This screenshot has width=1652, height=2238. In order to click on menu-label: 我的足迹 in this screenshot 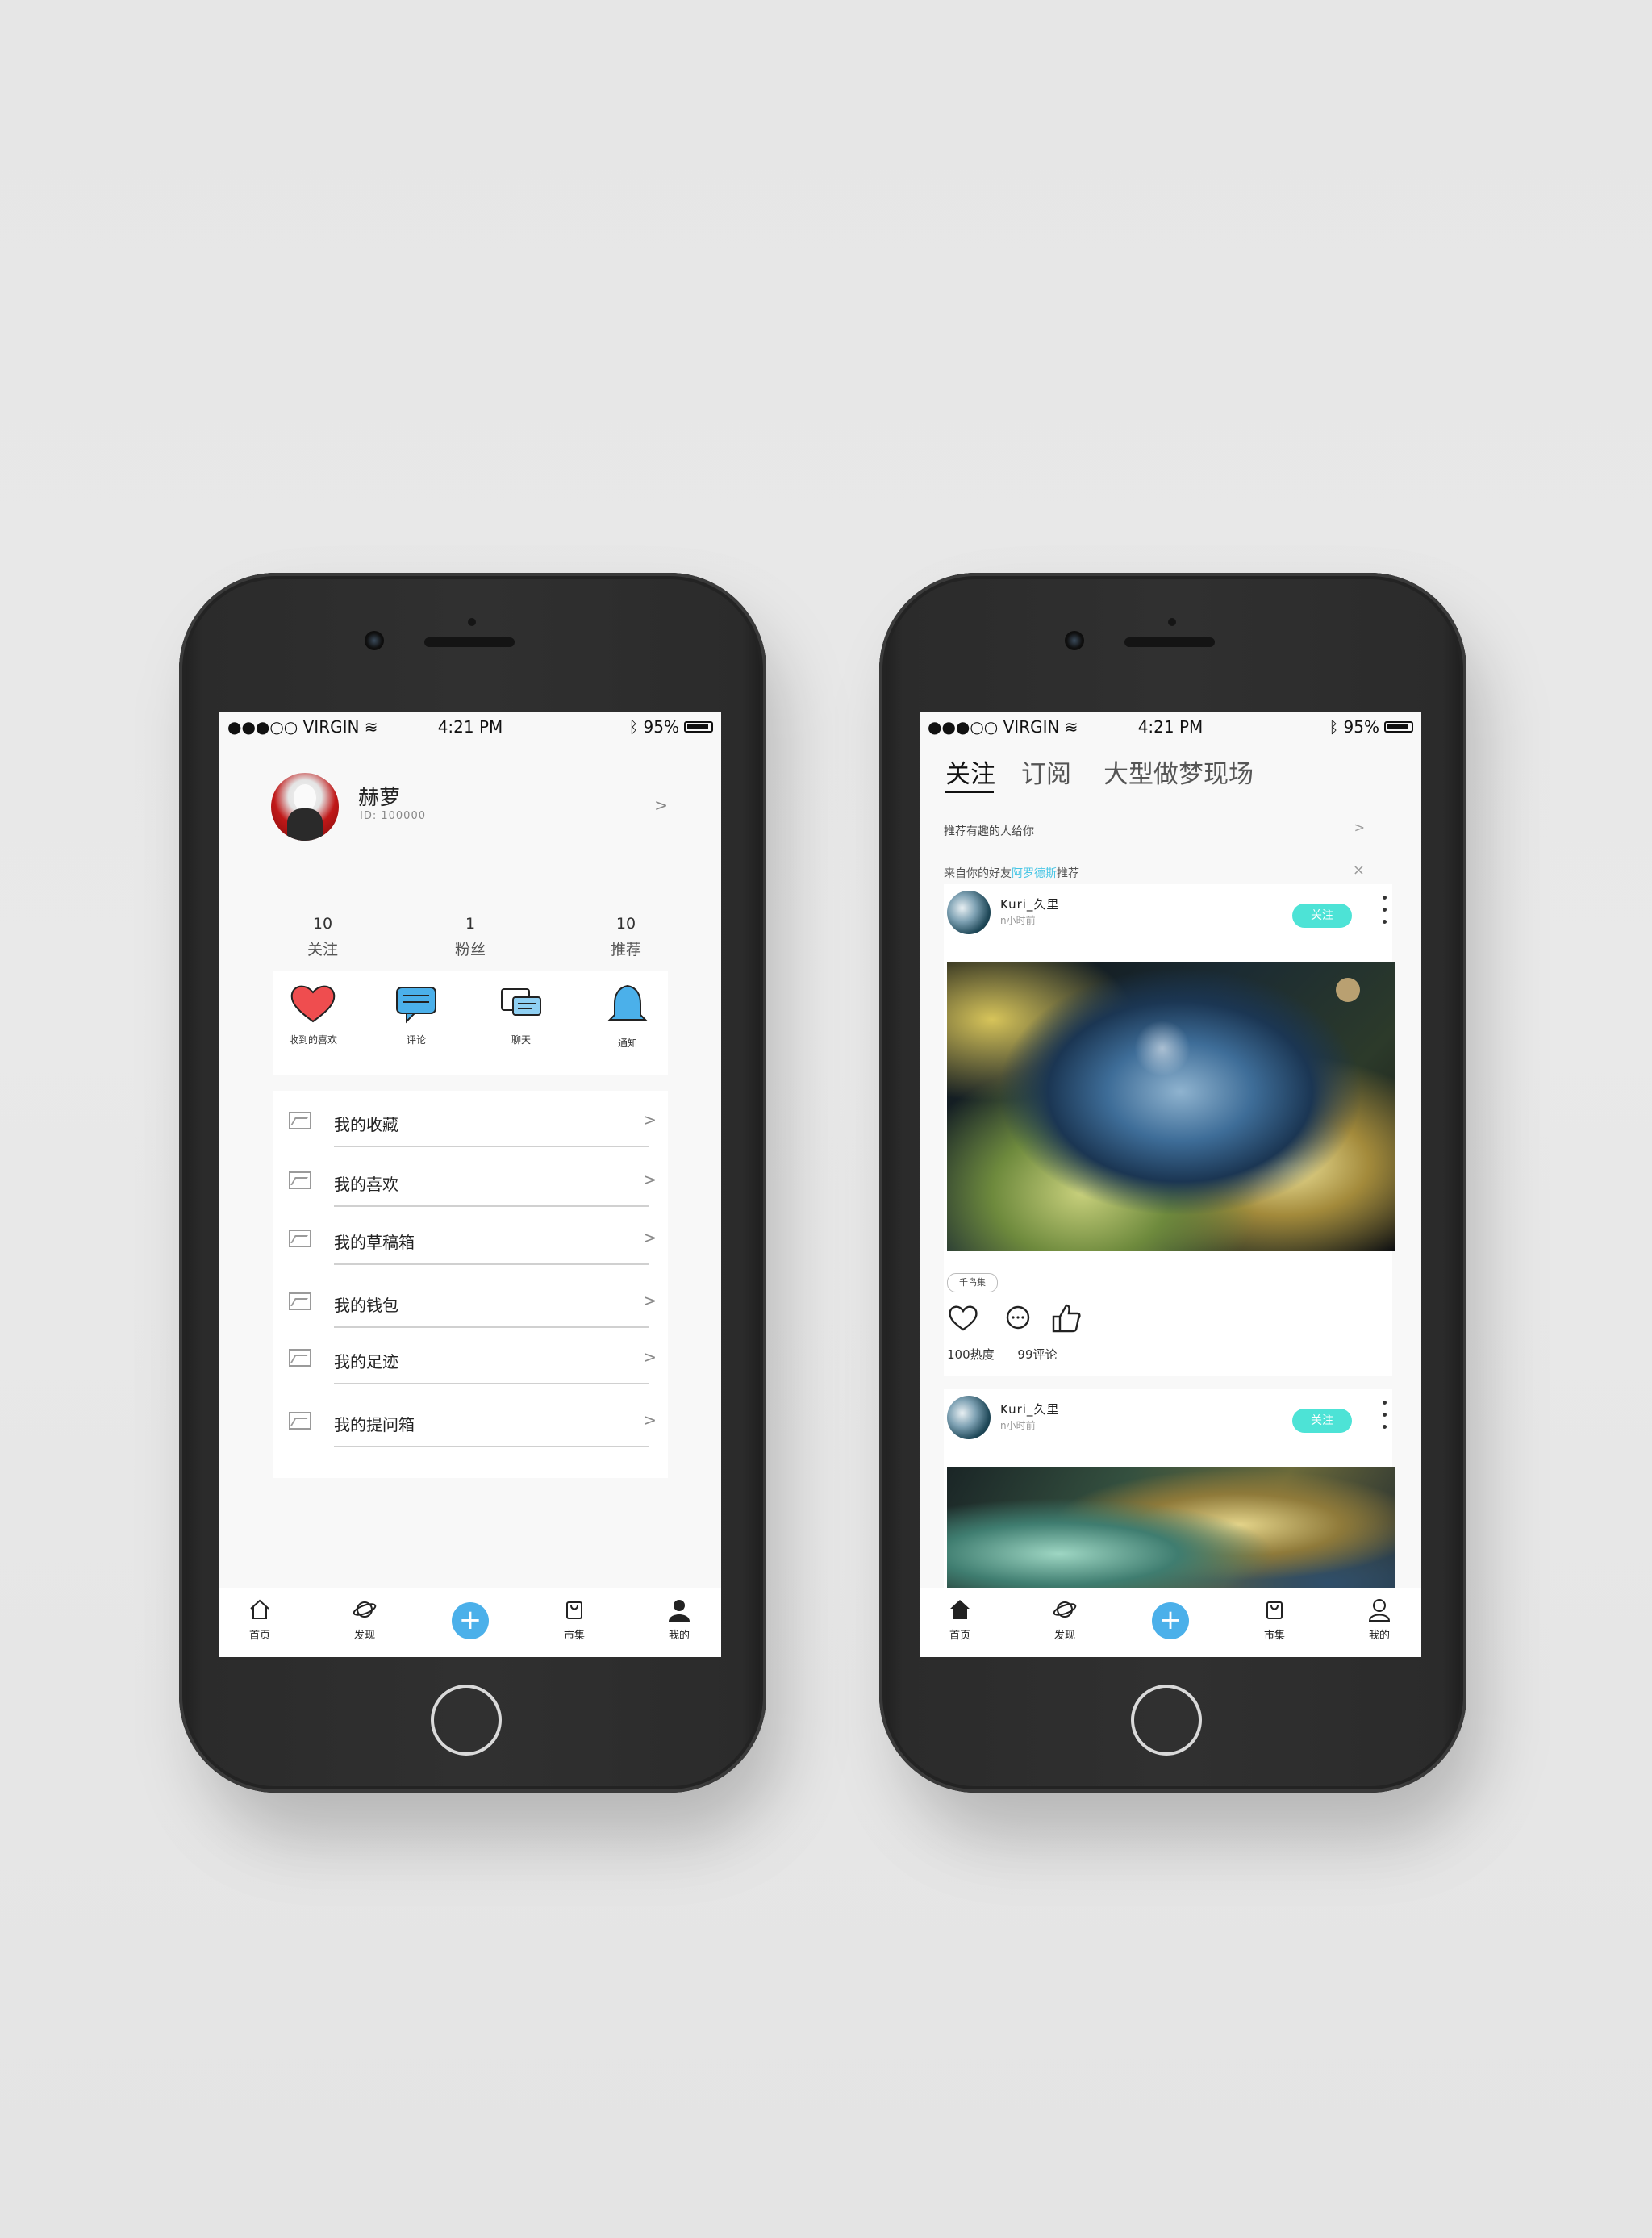, I will do `click(366, 1362)`.